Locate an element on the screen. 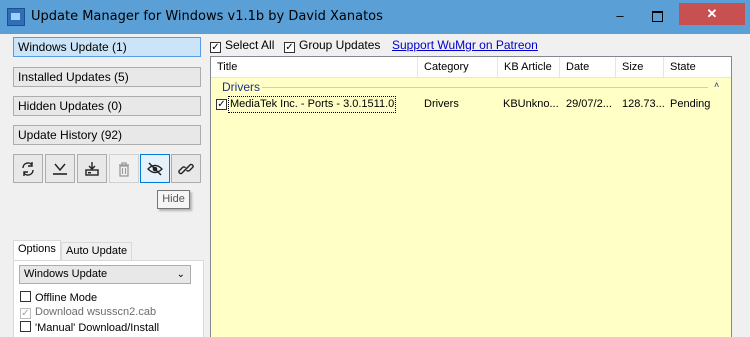 The image size is (750, 337). row-title: MediaTek Inc. - Ports - 3.0.1511.0 is located at coordinates (312, 104).